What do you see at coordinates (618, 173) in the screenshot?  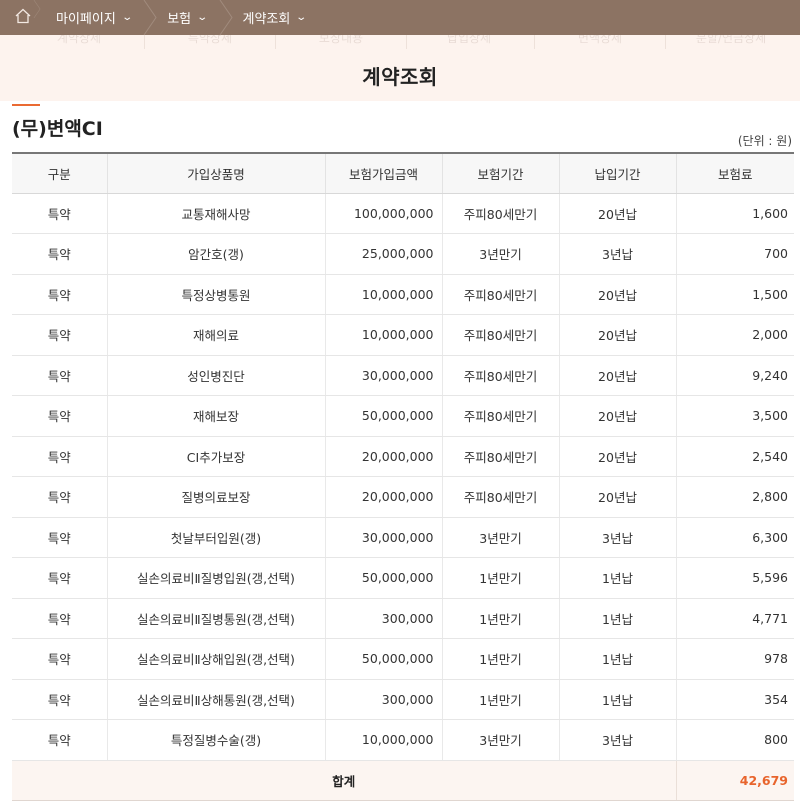 I see `column-header-payment-period: 납입기간` at bounding box center [618, 173].